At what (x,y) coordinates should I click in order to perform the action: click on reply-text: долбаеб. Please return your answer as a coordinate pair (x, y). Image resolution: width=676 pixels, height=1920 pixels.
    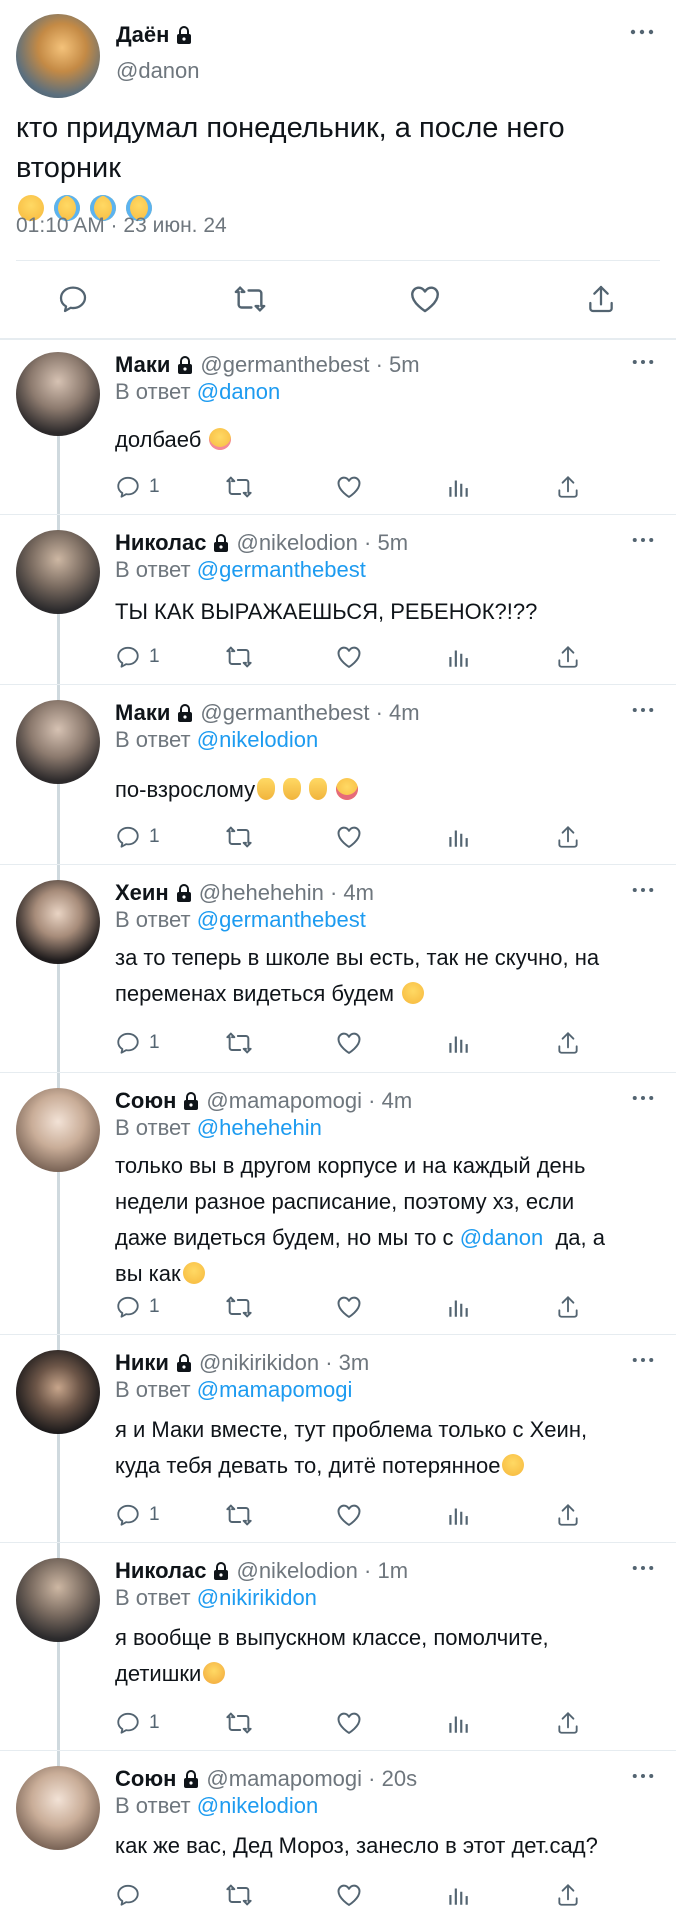
    Looking at the image, I should click on (387, 440).